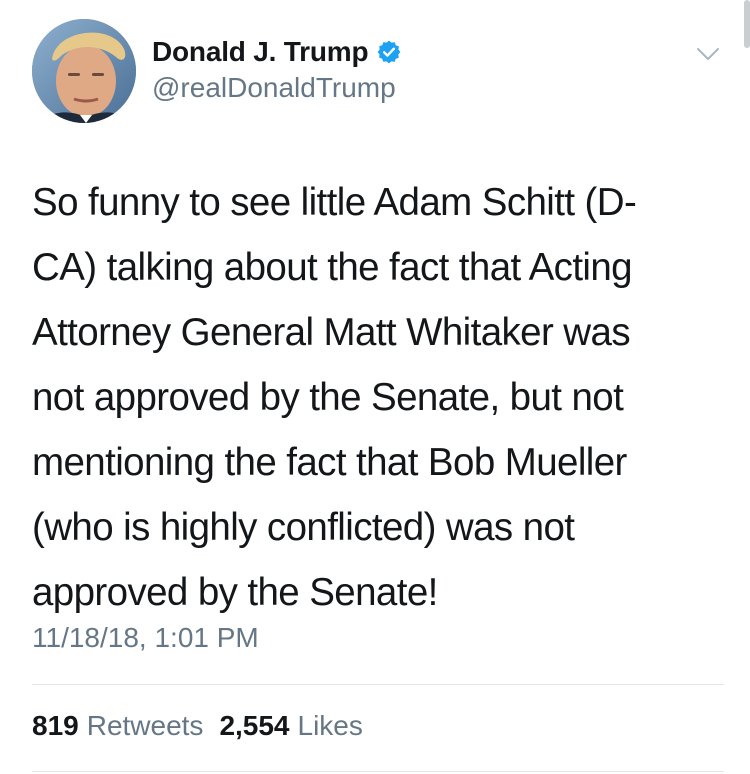 The image size is (750, 774). Describe the element at coordinates (330, 725) in the screenshot. I see `likes-label: Likes` at that location.